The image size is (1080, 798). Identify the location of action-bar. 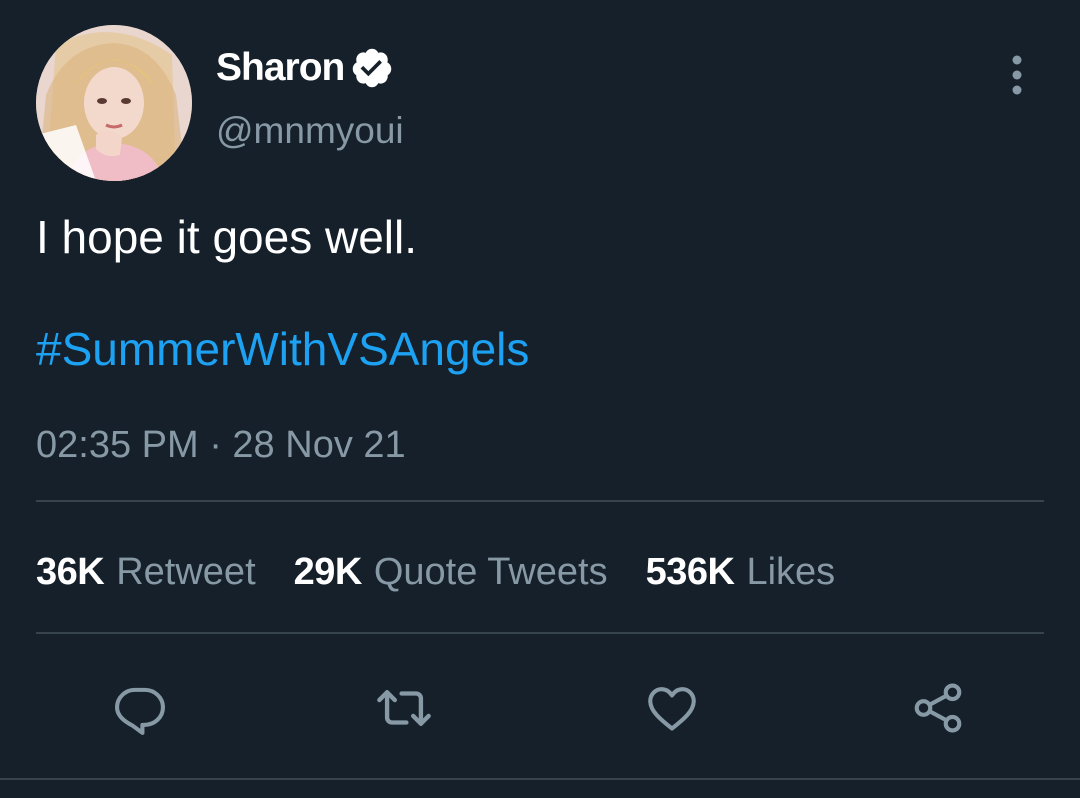
(540, 708).